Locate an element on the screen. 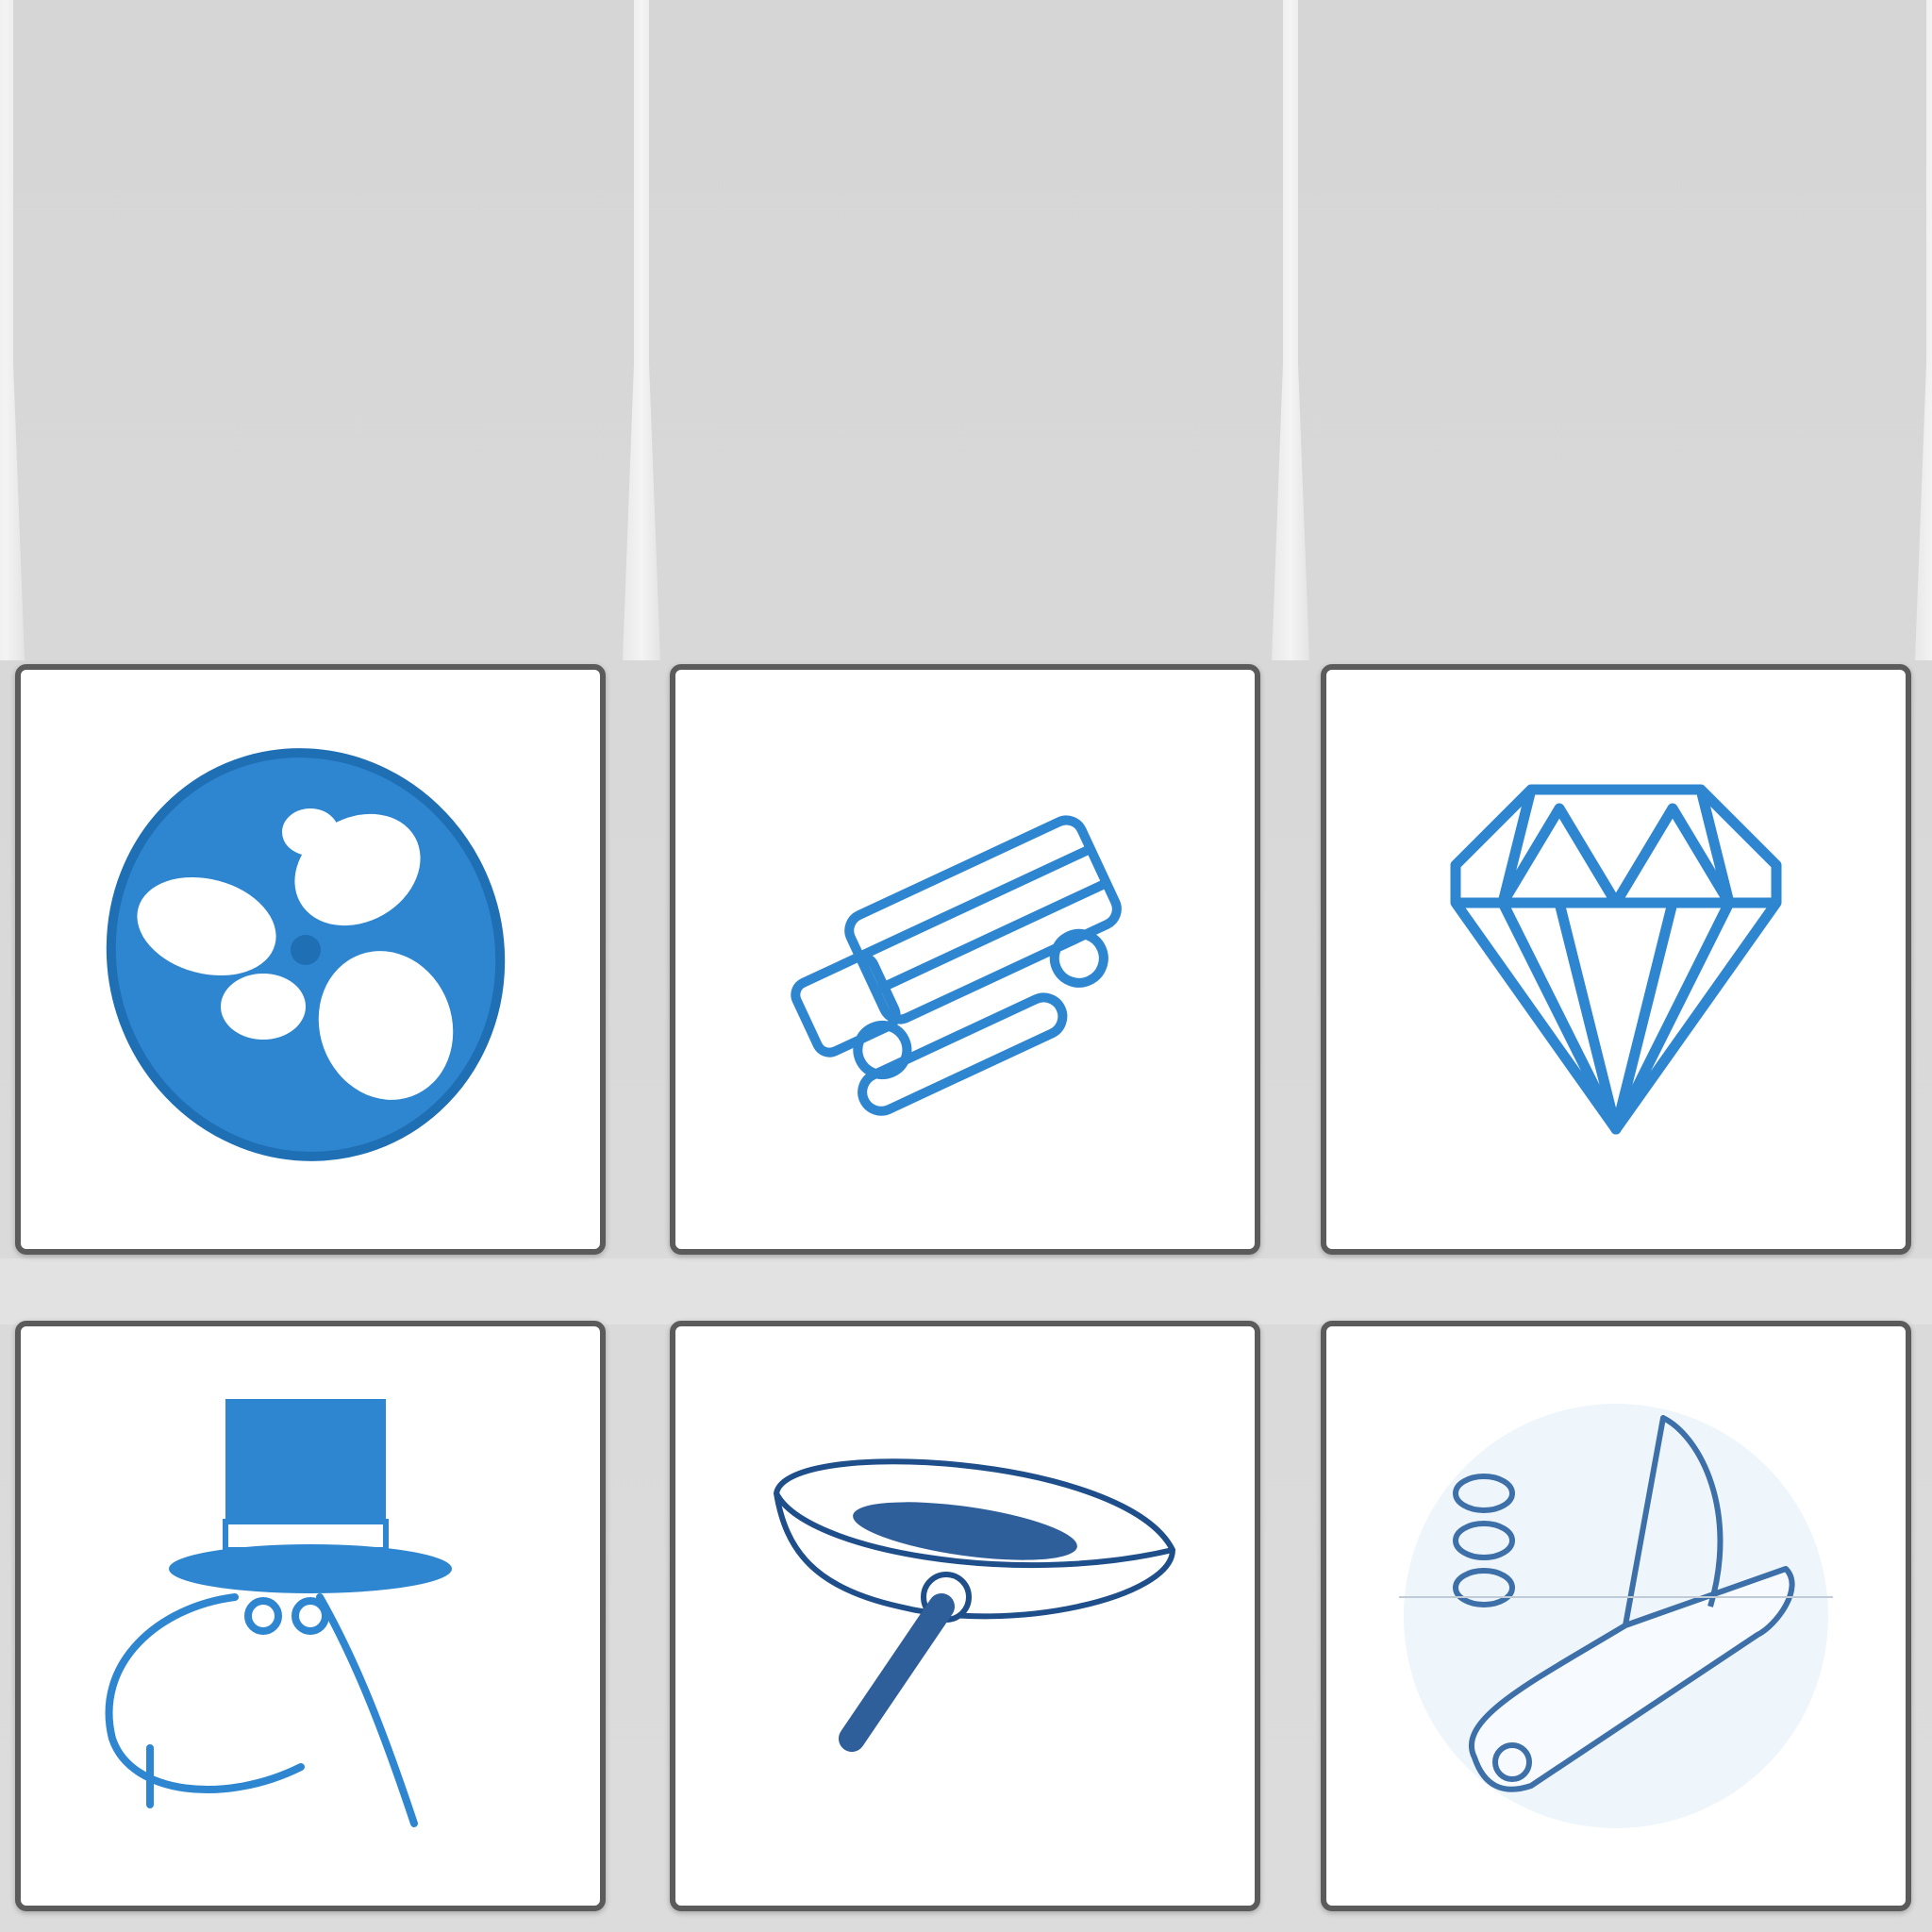 Image resolution: width=1932 pixels, height=1932 pixels. butterfly-coin-icon is located at coordinates (306, 954).